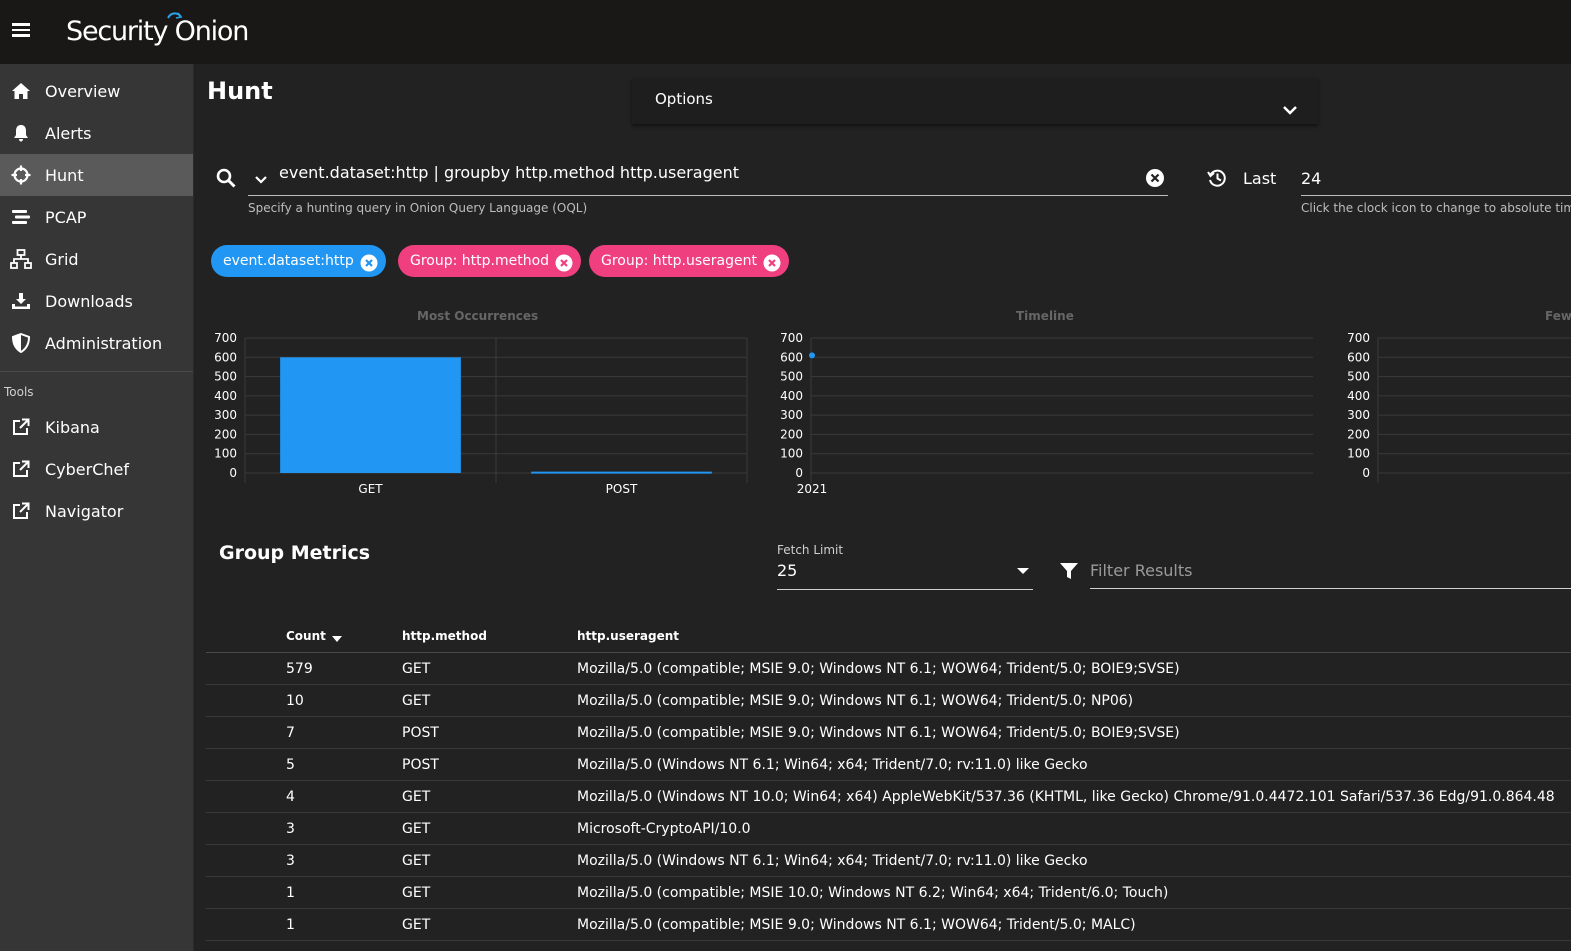  Describe the element at coordinates (905, 566) in the screenshot. I see `fetch-limit-select: Fetch Limit 25` at that location.